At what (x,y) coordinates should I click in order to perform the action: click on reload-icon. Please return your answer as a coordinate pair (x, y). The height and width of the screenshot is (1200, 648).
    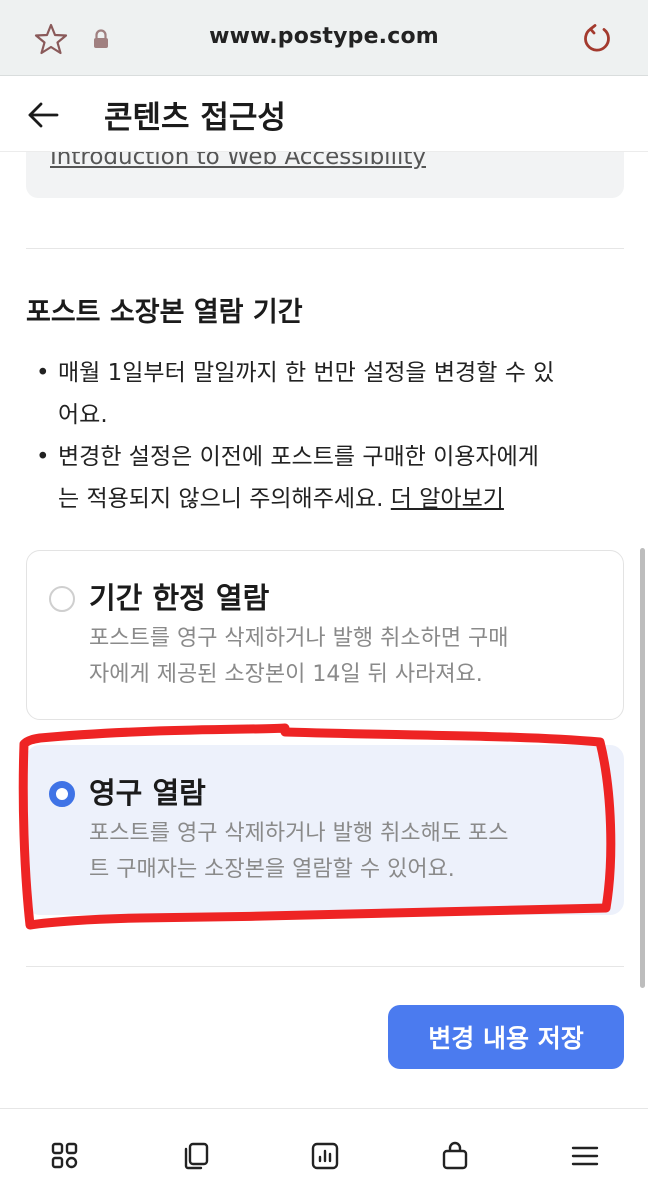
    Looking at the image, I should click on (597, 39).